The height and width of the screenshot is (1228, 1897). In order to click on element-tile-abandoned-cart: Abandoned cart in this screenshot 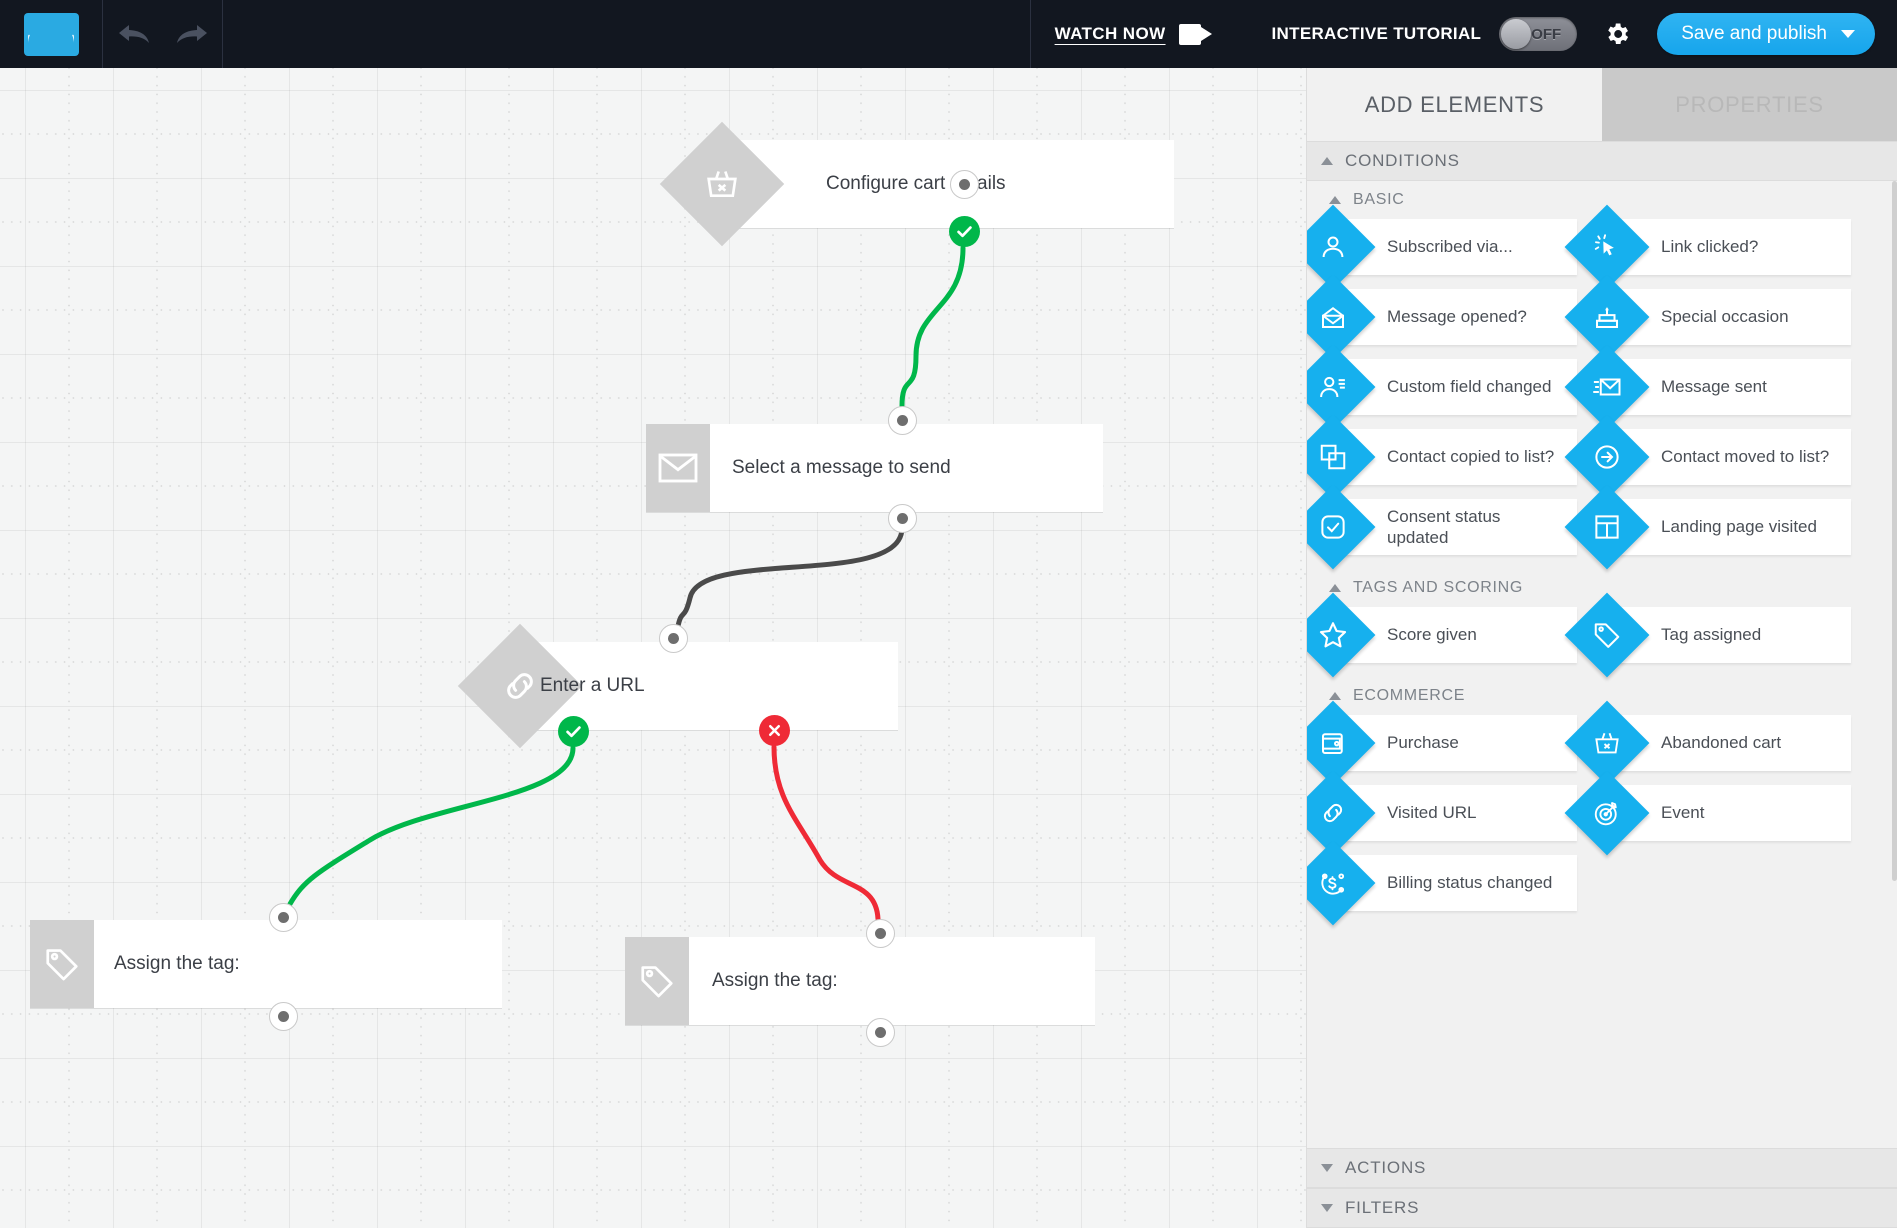, I will do `click(1707, 743)`.